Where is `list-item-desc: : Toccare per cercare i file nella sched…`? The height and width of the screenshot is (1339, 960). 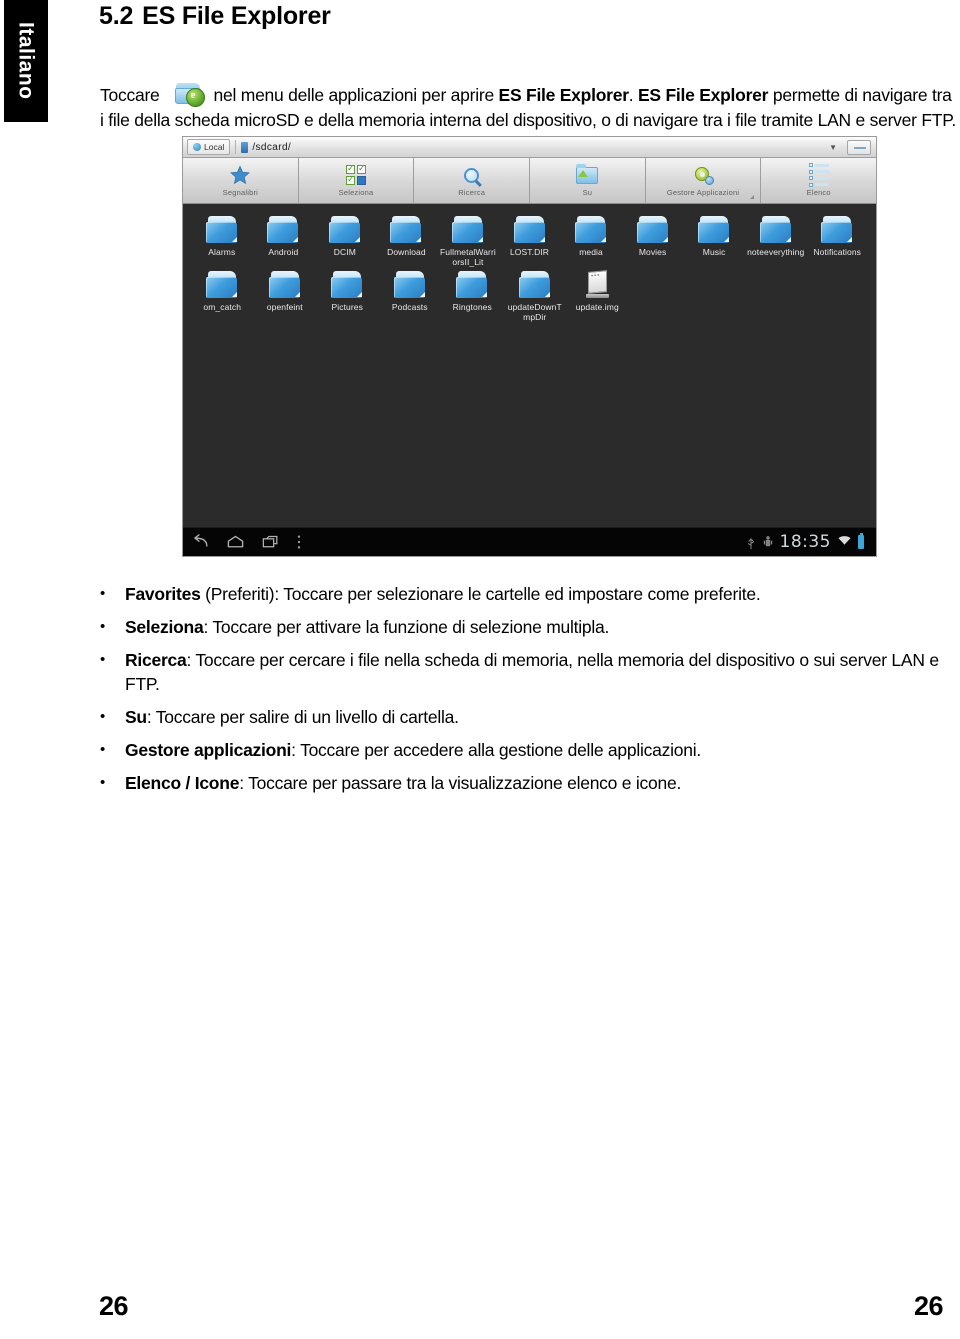
list-item-desc: : Toccare per cercare i file nella sched… is located at coordinates (532, 672).